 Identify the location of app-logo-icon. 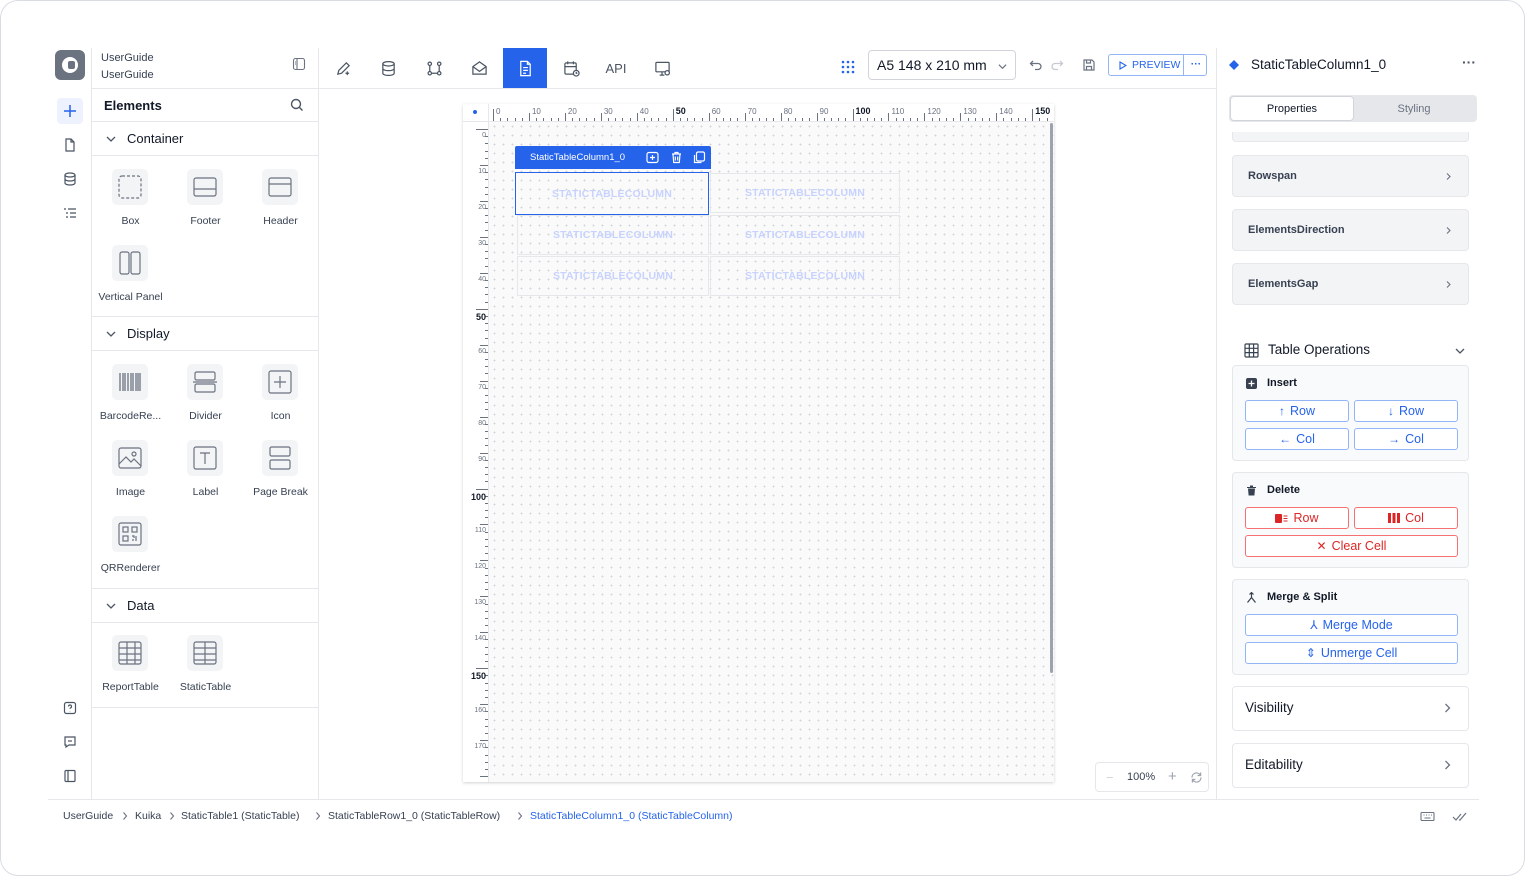
(70, 65).